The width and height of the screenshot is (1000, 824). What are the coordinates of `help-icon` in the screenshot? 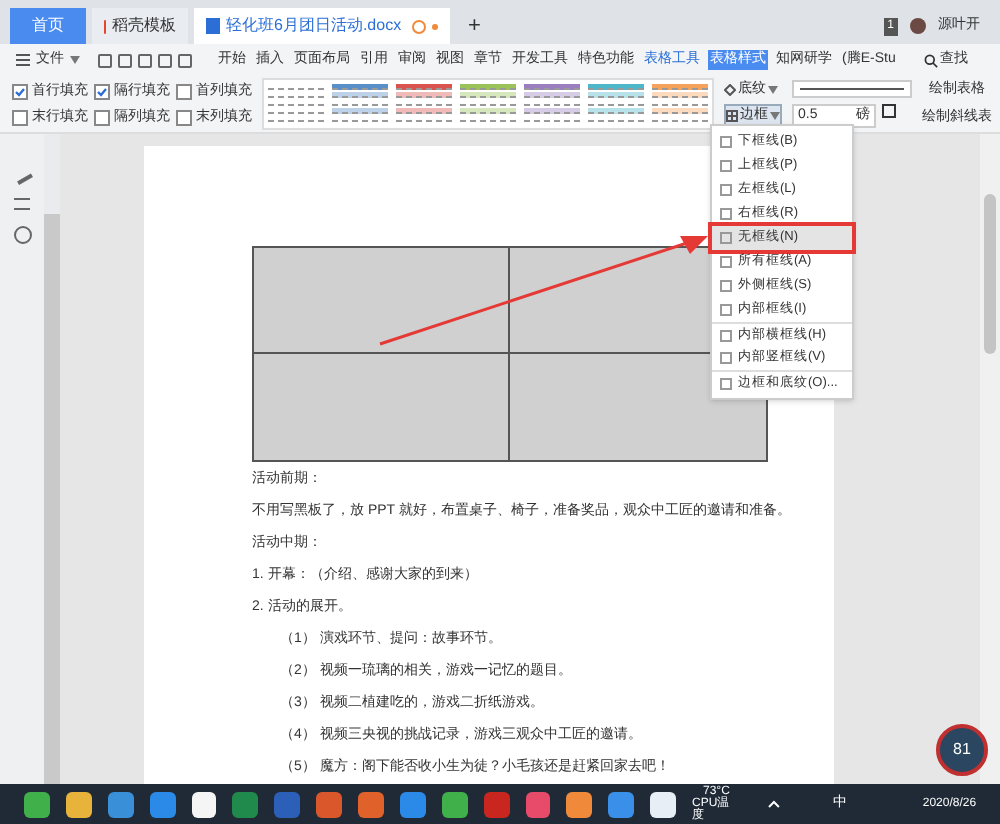 It's located at (22, 235).